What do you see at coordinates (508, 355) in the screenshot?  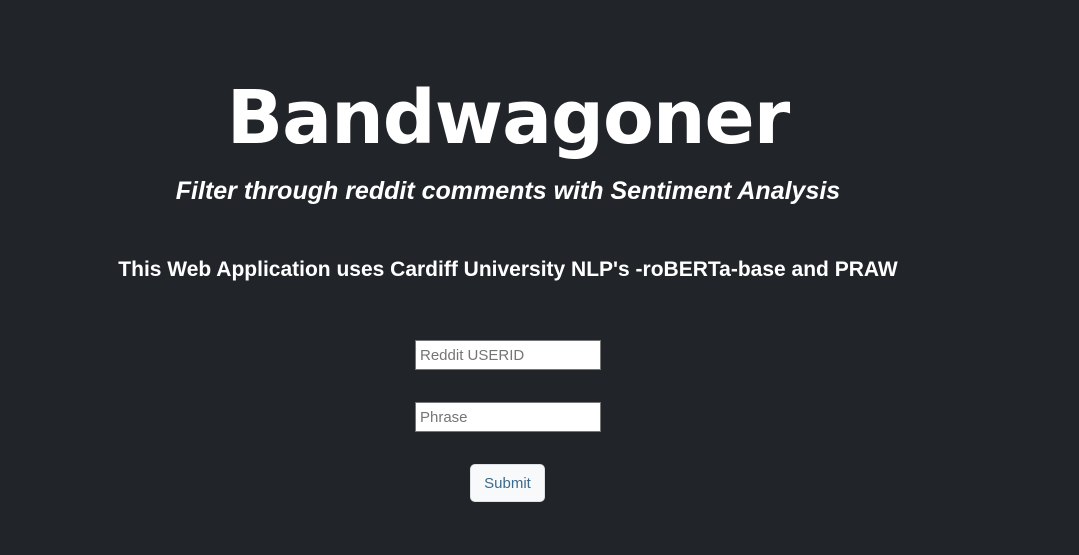 I see `reddit-userid-input` at bounding box center [508, 355].